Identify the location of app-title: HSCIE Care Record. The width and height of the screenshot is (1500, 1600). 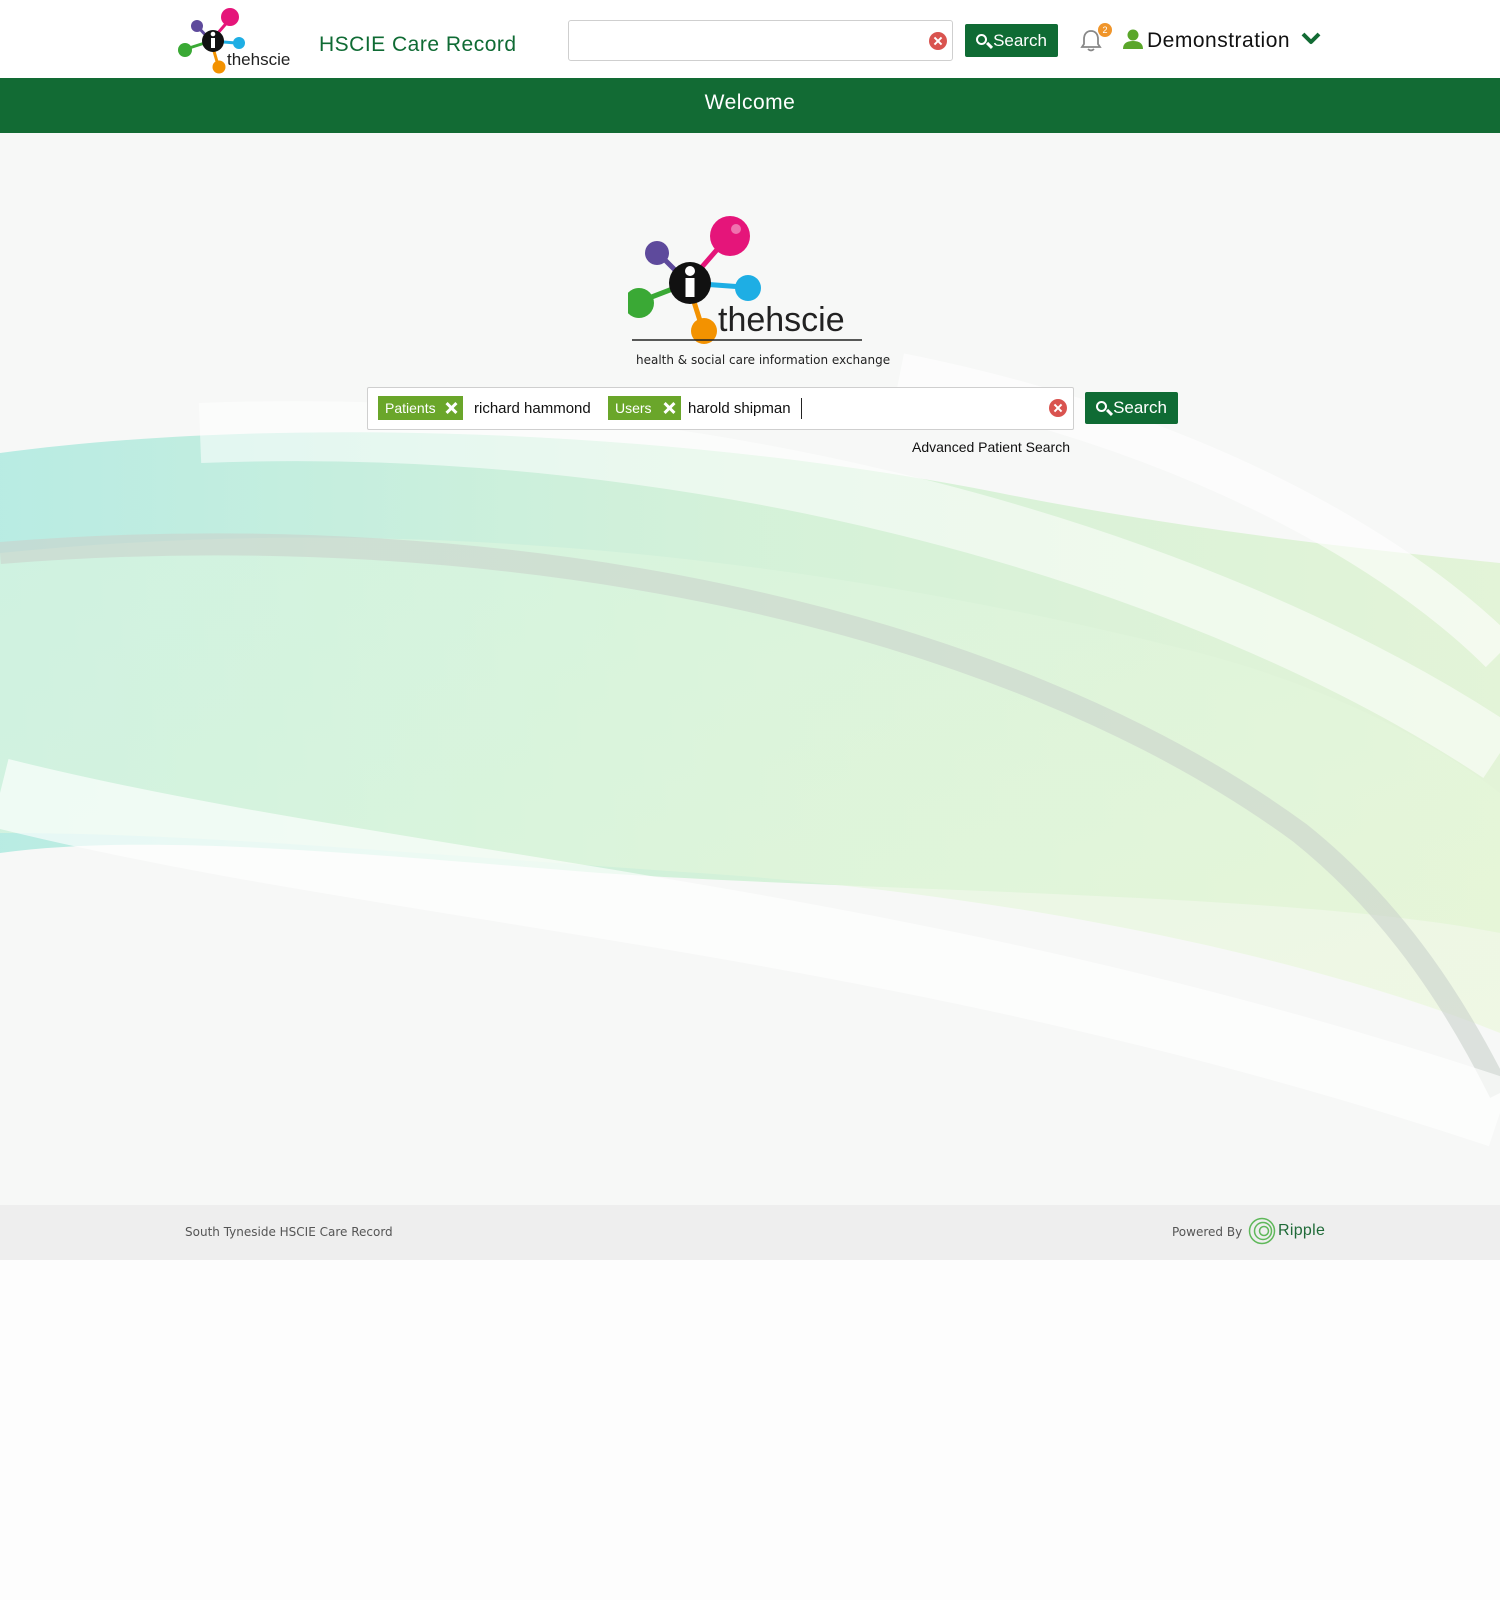
(418, 44).